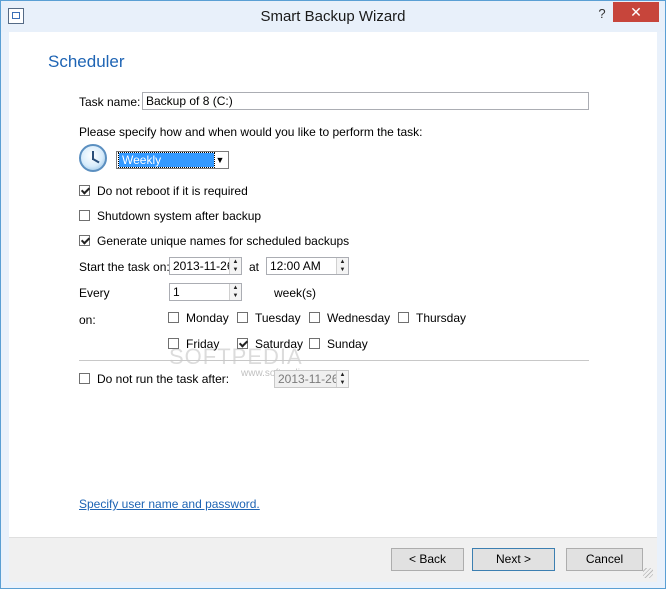 The width and height of the screenshot is (666, 589). I want to click on cancel-button: Cancel, so click(604, 559).